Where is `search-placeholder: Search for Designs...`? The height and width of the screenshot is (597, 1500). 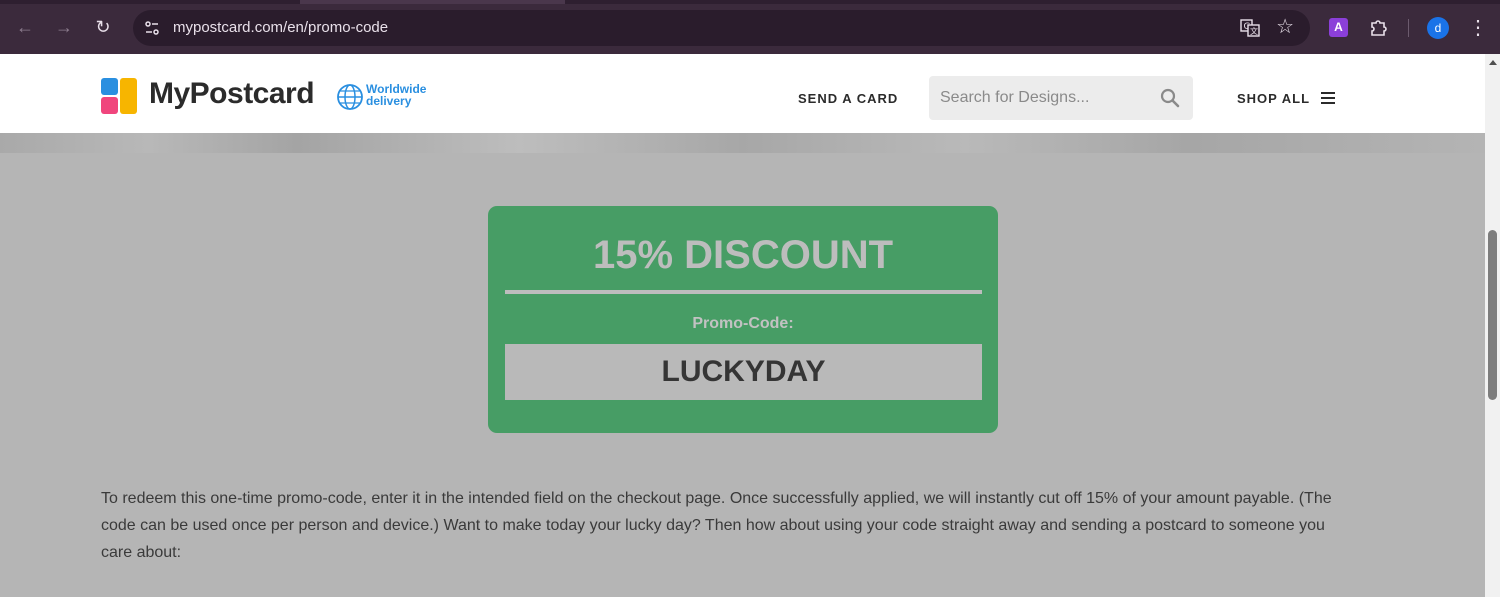
search-placeholder: Search for Designs... is located at coordinates (1014, 98).